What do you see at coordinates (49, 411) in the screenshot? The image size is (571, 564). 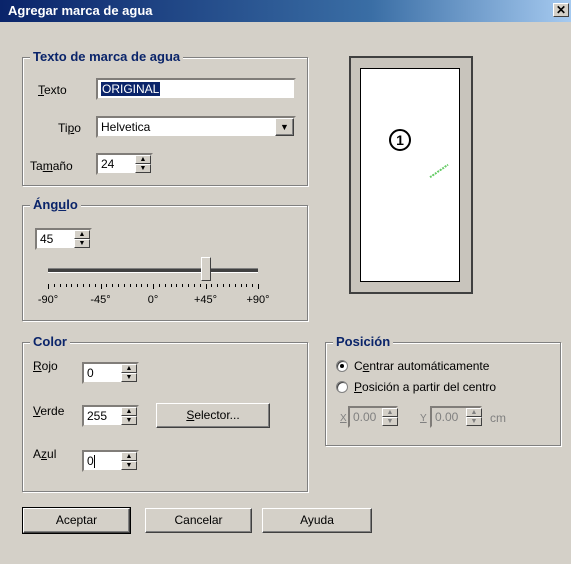 I see `verde-label: Verde` at bounding box center [49, 411].